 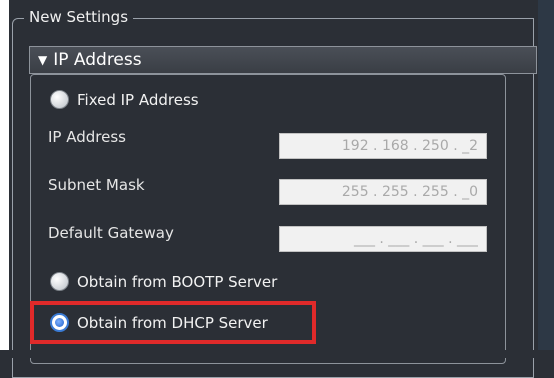 What do you see at coordinates (383, 239) in the screenshot?
I see `default-gateway-input` at bounding box center [383, 239].